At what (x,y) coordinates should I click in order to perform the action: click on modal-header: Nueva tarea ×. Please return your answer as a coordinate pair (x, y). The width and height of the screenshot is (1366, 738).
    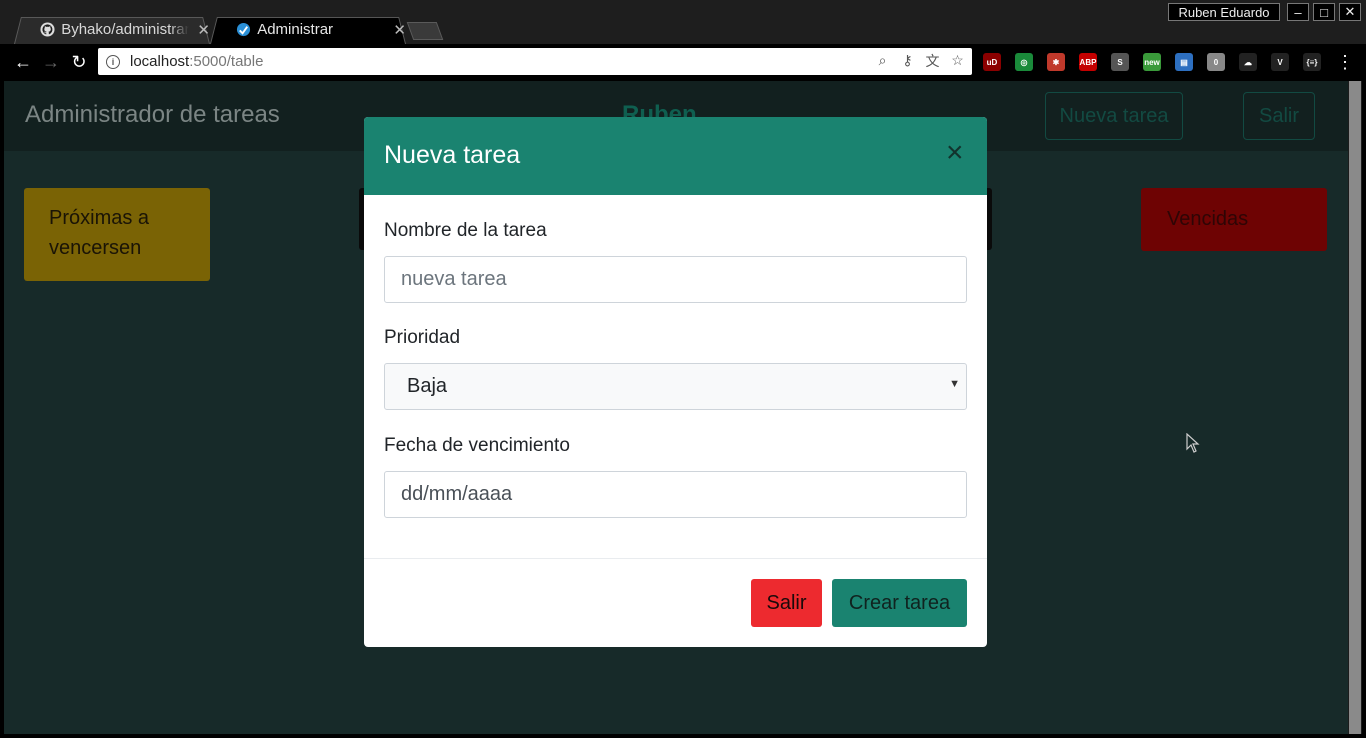
    Looking at the image, I should click on (675, 156).